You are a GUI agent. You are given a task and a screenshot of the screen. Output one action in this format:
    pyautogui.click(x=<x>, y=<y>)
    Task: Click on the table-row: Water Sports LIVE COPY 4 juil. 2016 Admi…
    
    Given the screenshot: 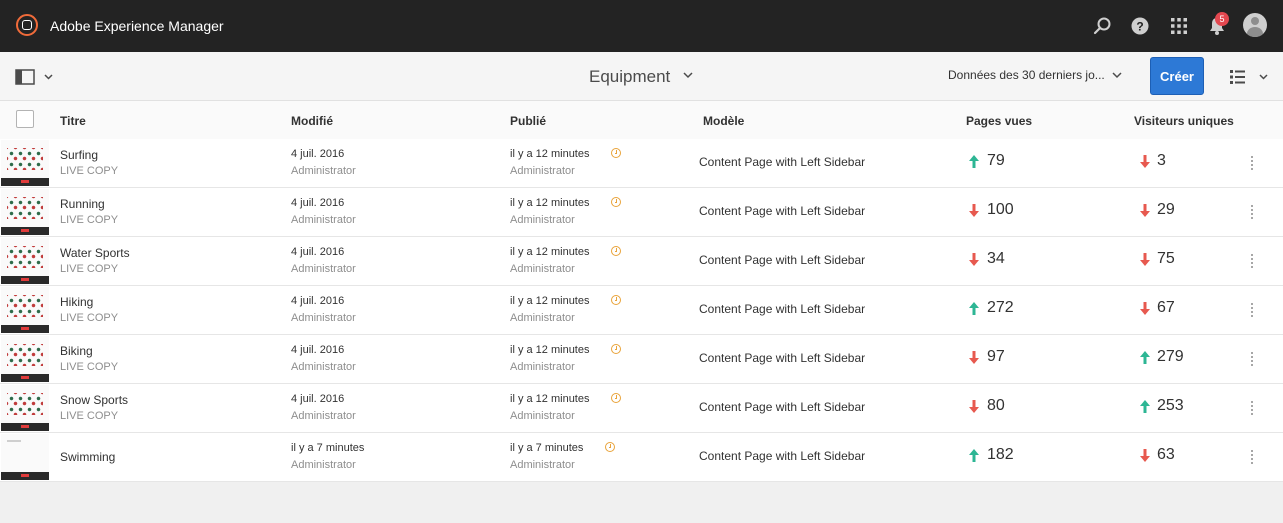 What is the action you would take?
    pyautogui.click(x=641, y=261)
    